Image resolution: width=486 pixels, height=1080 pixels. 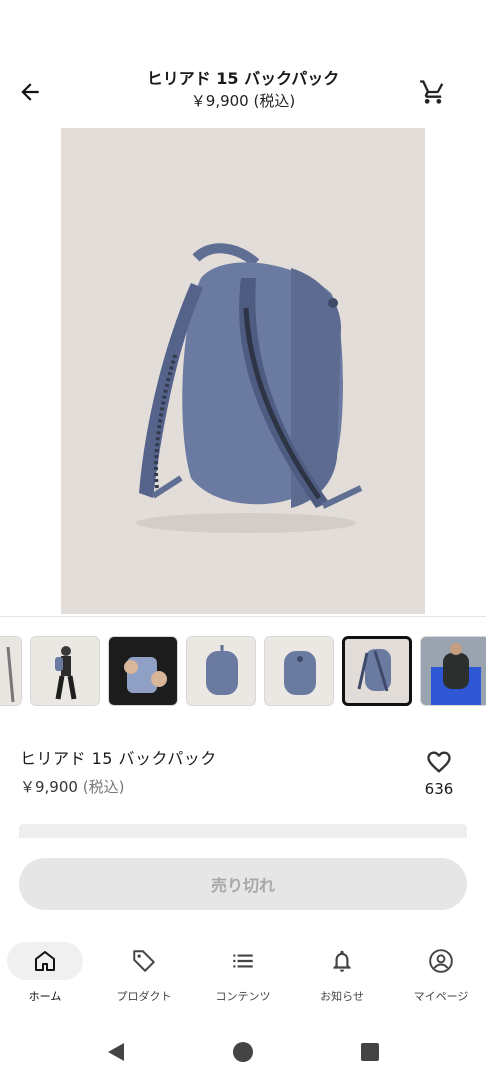 I want to click on heart-icon, so click(x=439, y=762).